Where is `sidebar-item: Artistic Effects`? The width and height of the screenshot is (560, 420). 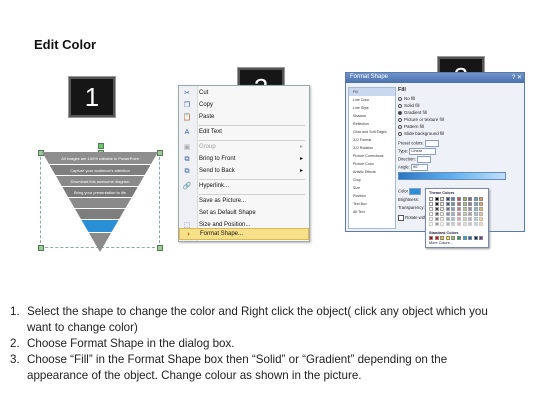 sidebar-item: Artistic Effects is located at coordinates (372, 172).